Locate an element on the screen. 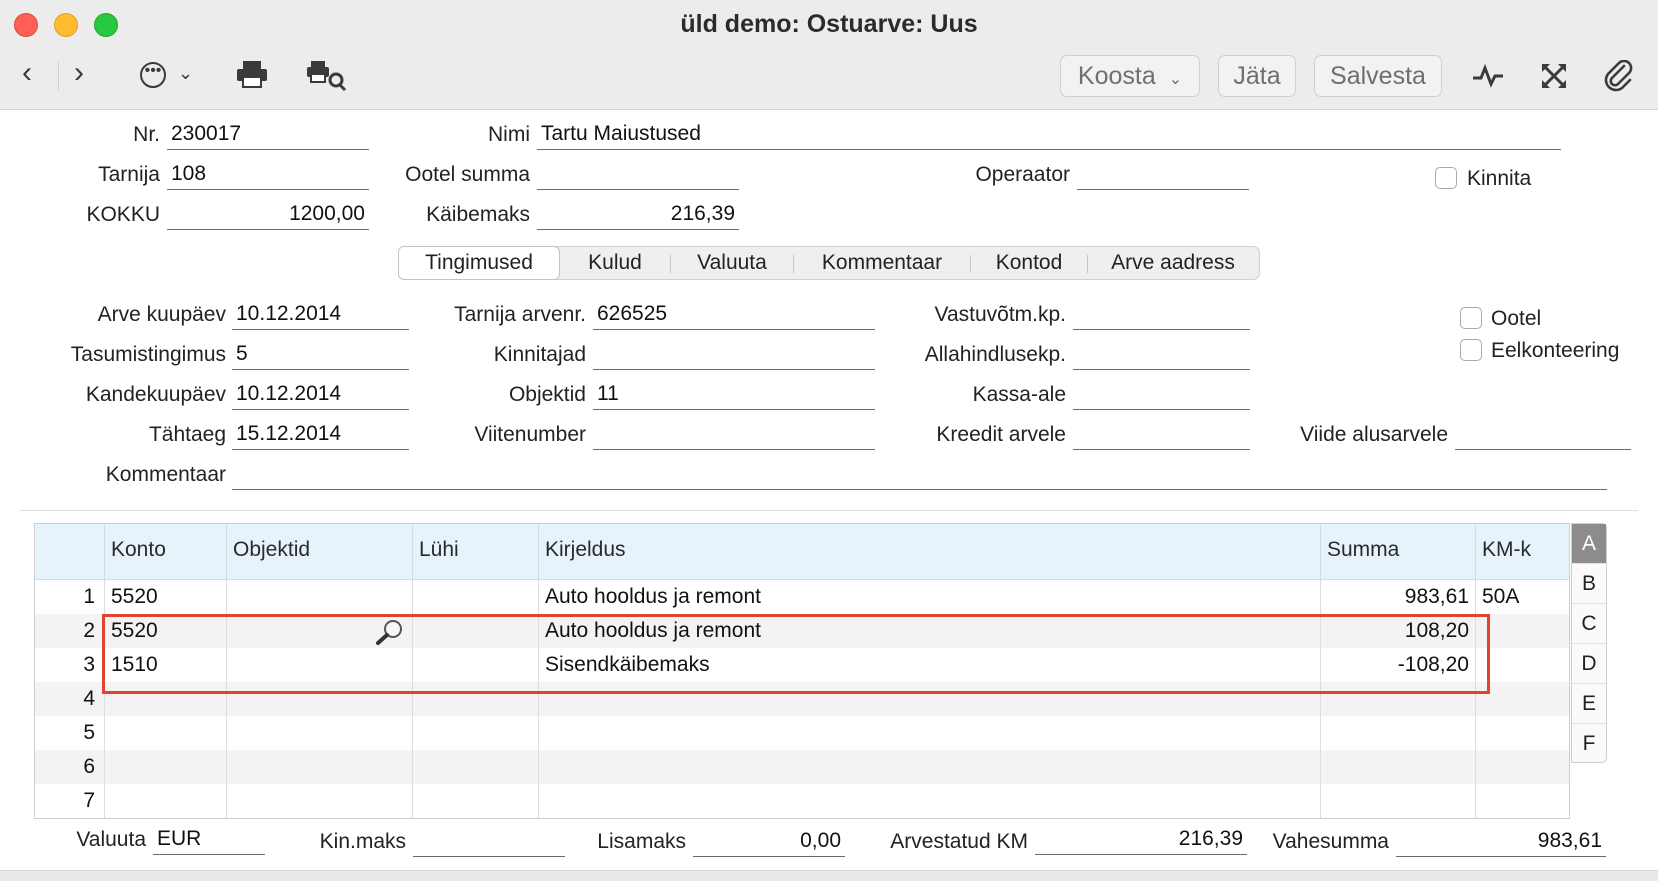  table-row: 3 1510 Sisendkäibemaks -108,20 is located at coordinates (802, 665).